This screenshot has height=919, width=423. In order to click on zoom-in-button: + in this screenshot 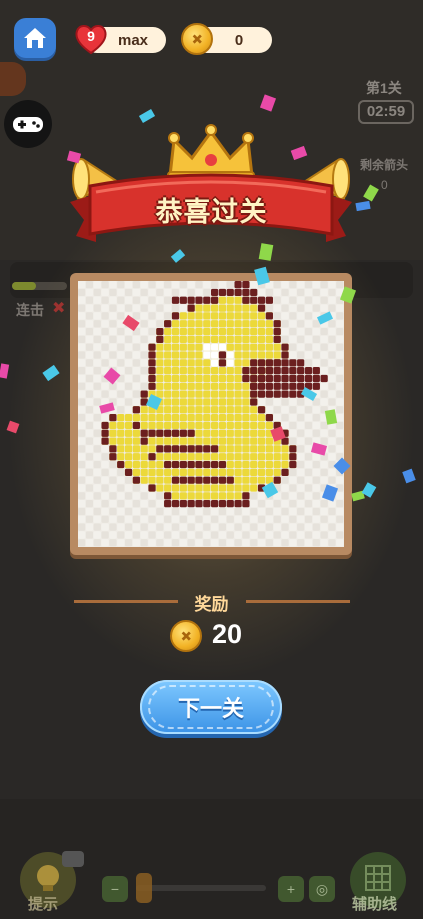, I will do `click(291, 889)`.